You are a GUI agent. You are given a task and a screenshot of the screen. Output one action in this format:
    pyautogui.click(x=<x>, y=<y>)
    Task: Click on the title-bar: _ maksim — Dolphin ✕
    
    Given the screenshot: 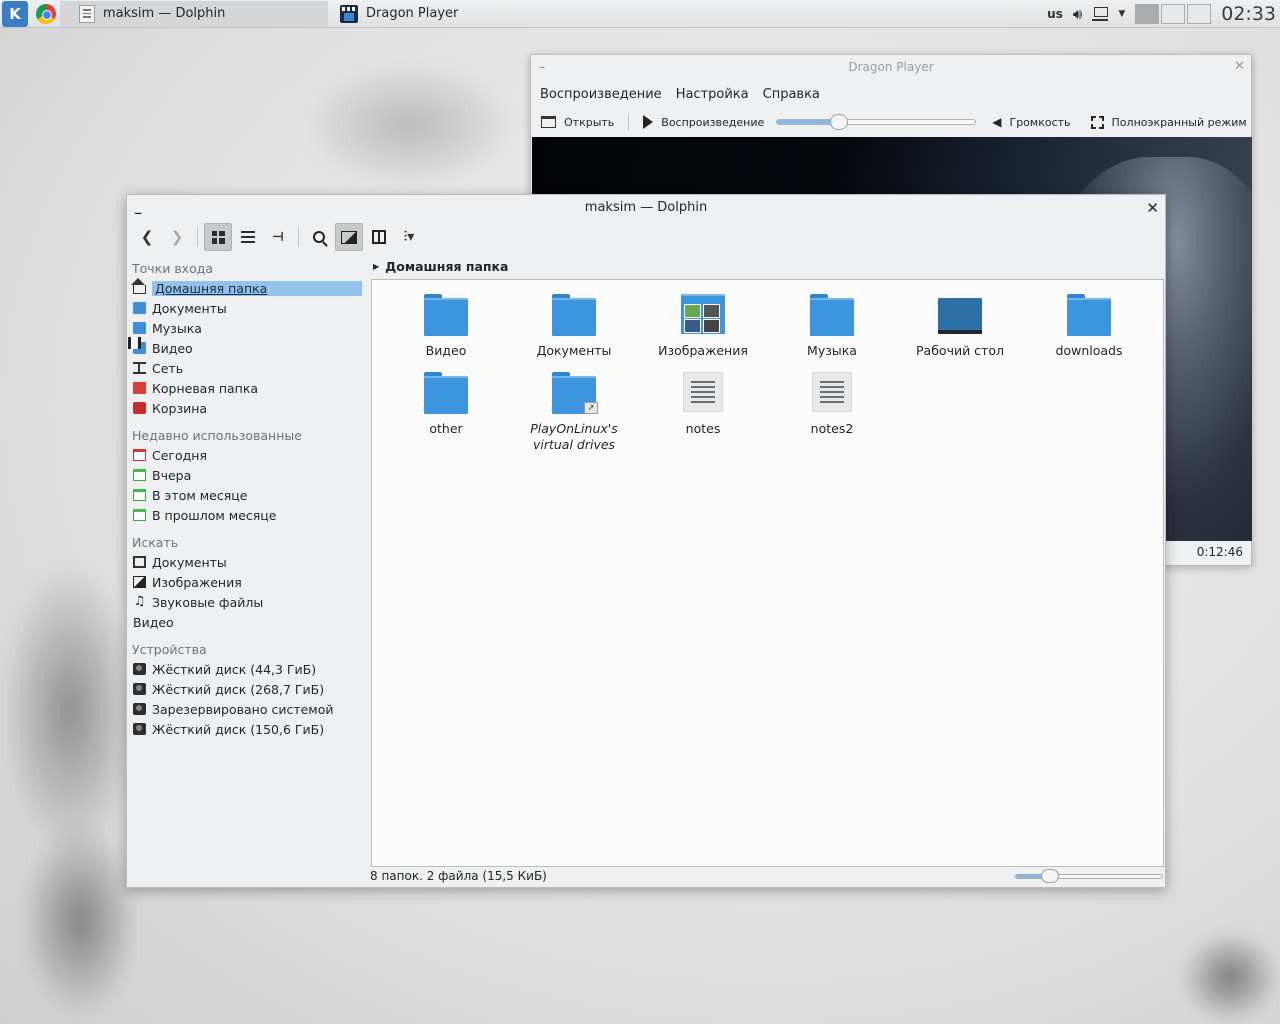 What is the action you would take?
    pyautogui.click(x=646, y=208)
    